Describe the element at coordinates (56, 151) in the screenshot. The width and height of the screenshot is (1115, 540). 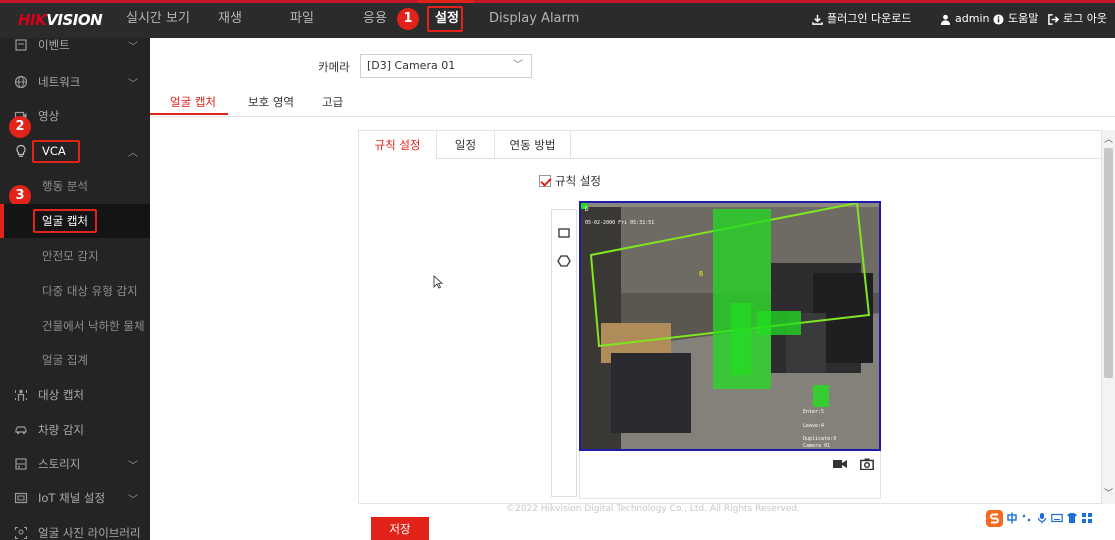
I see `highlight-vca` at that location.